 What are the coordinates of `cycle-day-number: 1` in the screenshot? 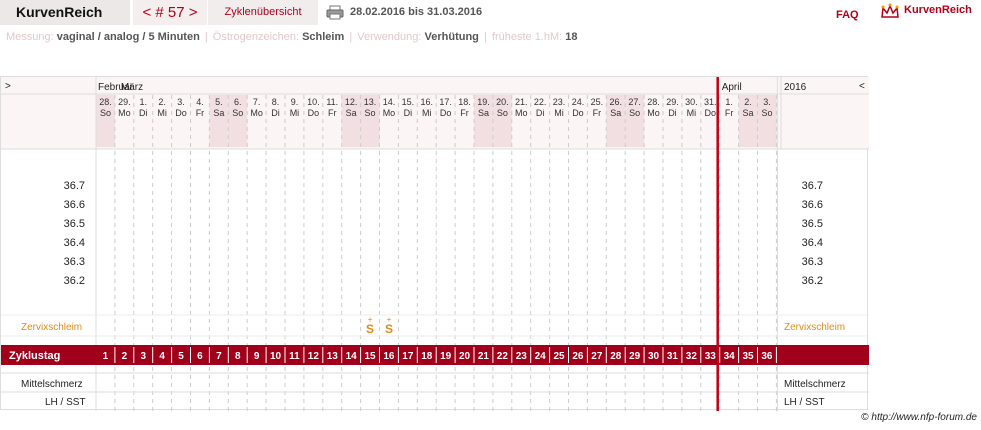 It's located at (106, 356).